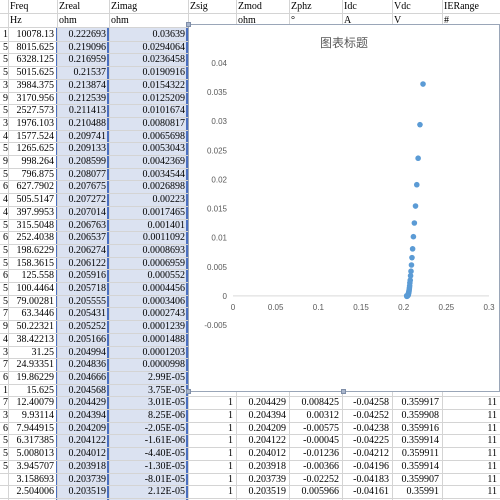 Image resolution: width=500 pixels, height=500 pixels. I want to click on header-cell: Zsig, so click(211, 7).